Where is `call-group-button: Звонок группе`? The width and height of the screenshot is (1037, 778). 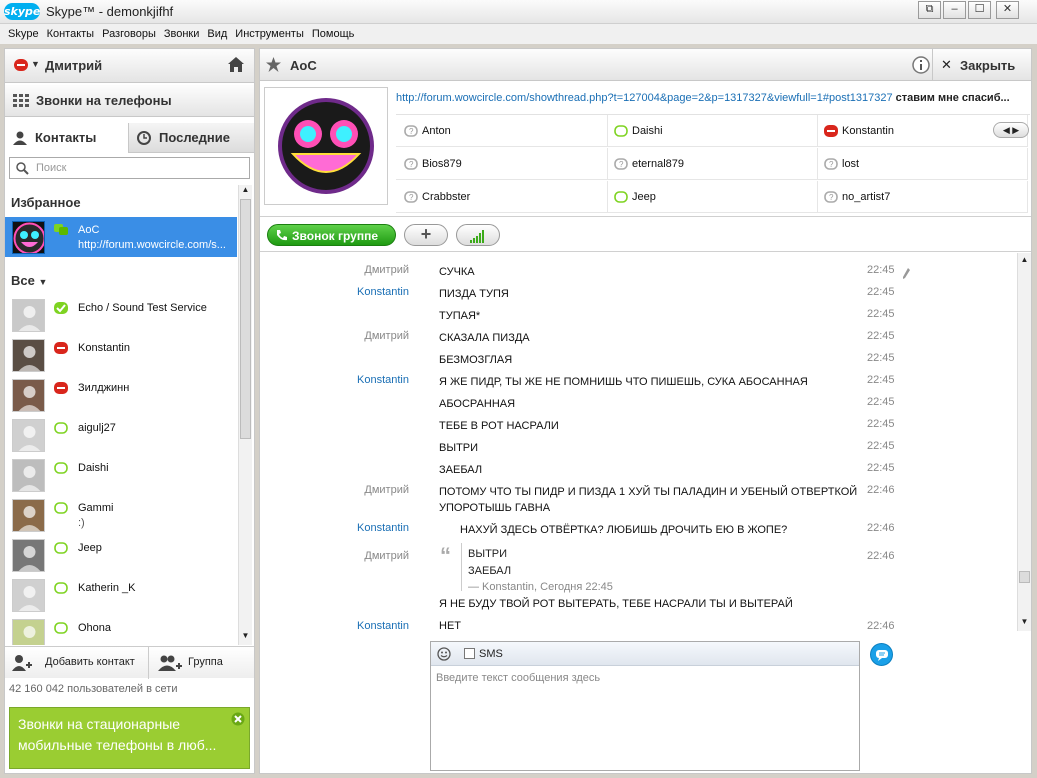
call-group-button: Звонок группе is located at coordinates (331, 235).